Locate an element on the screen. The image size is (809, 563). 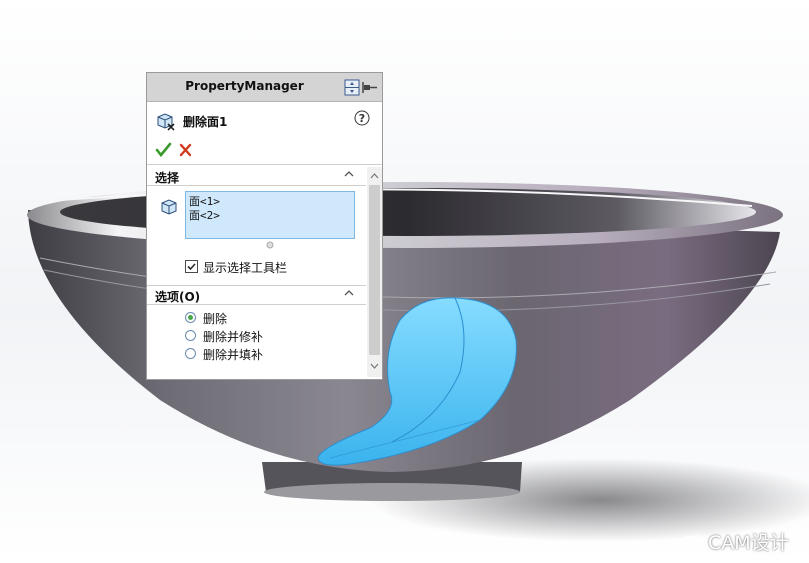
panel-header-controls is located at coordinates (361, 88).